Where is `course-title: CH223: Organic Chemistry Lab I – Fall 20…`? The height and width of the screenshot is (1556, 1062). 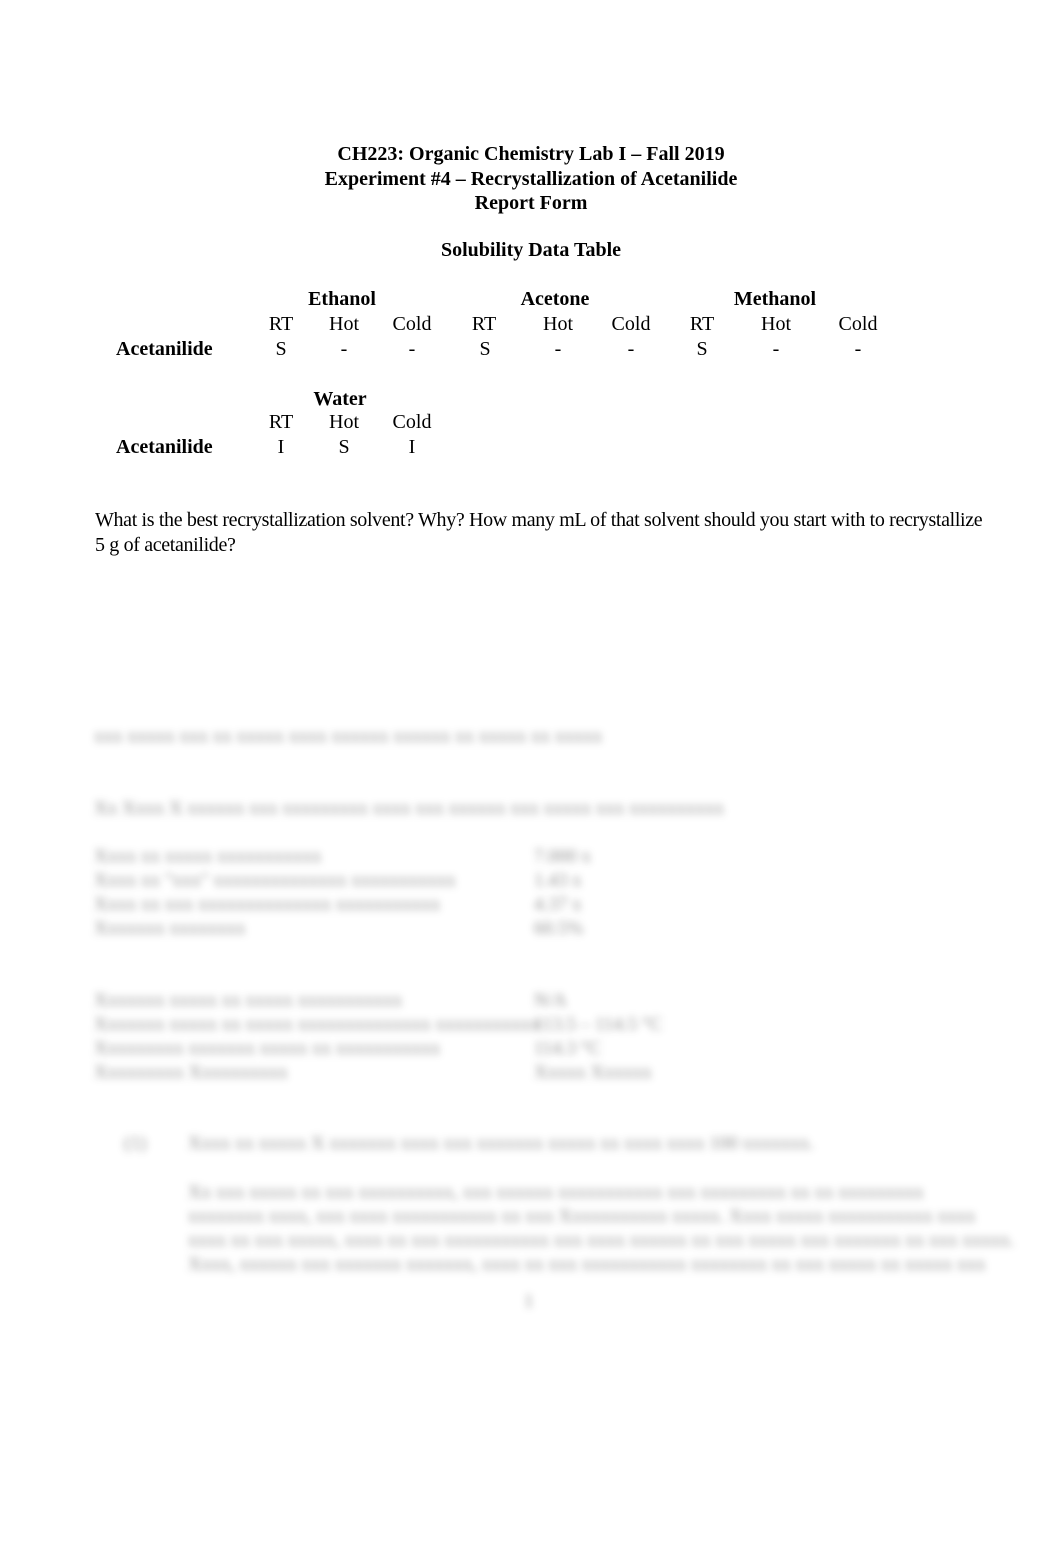
course-title: CH223: Organic Chemistry Lab I – Fall 20… is located at coordinates (531, 154).